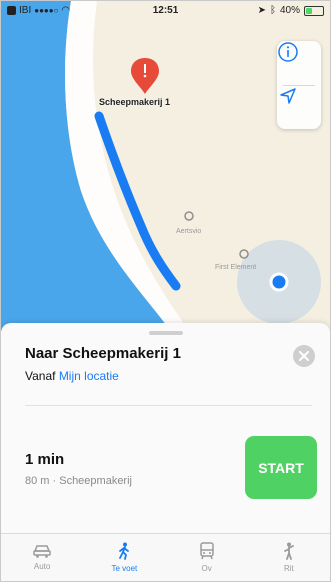  What do you see at coordinates (78, 481) in the screenshot?
I see `route-detail: 80 m · Scheepmakerij` at bounding box center [78, 481].